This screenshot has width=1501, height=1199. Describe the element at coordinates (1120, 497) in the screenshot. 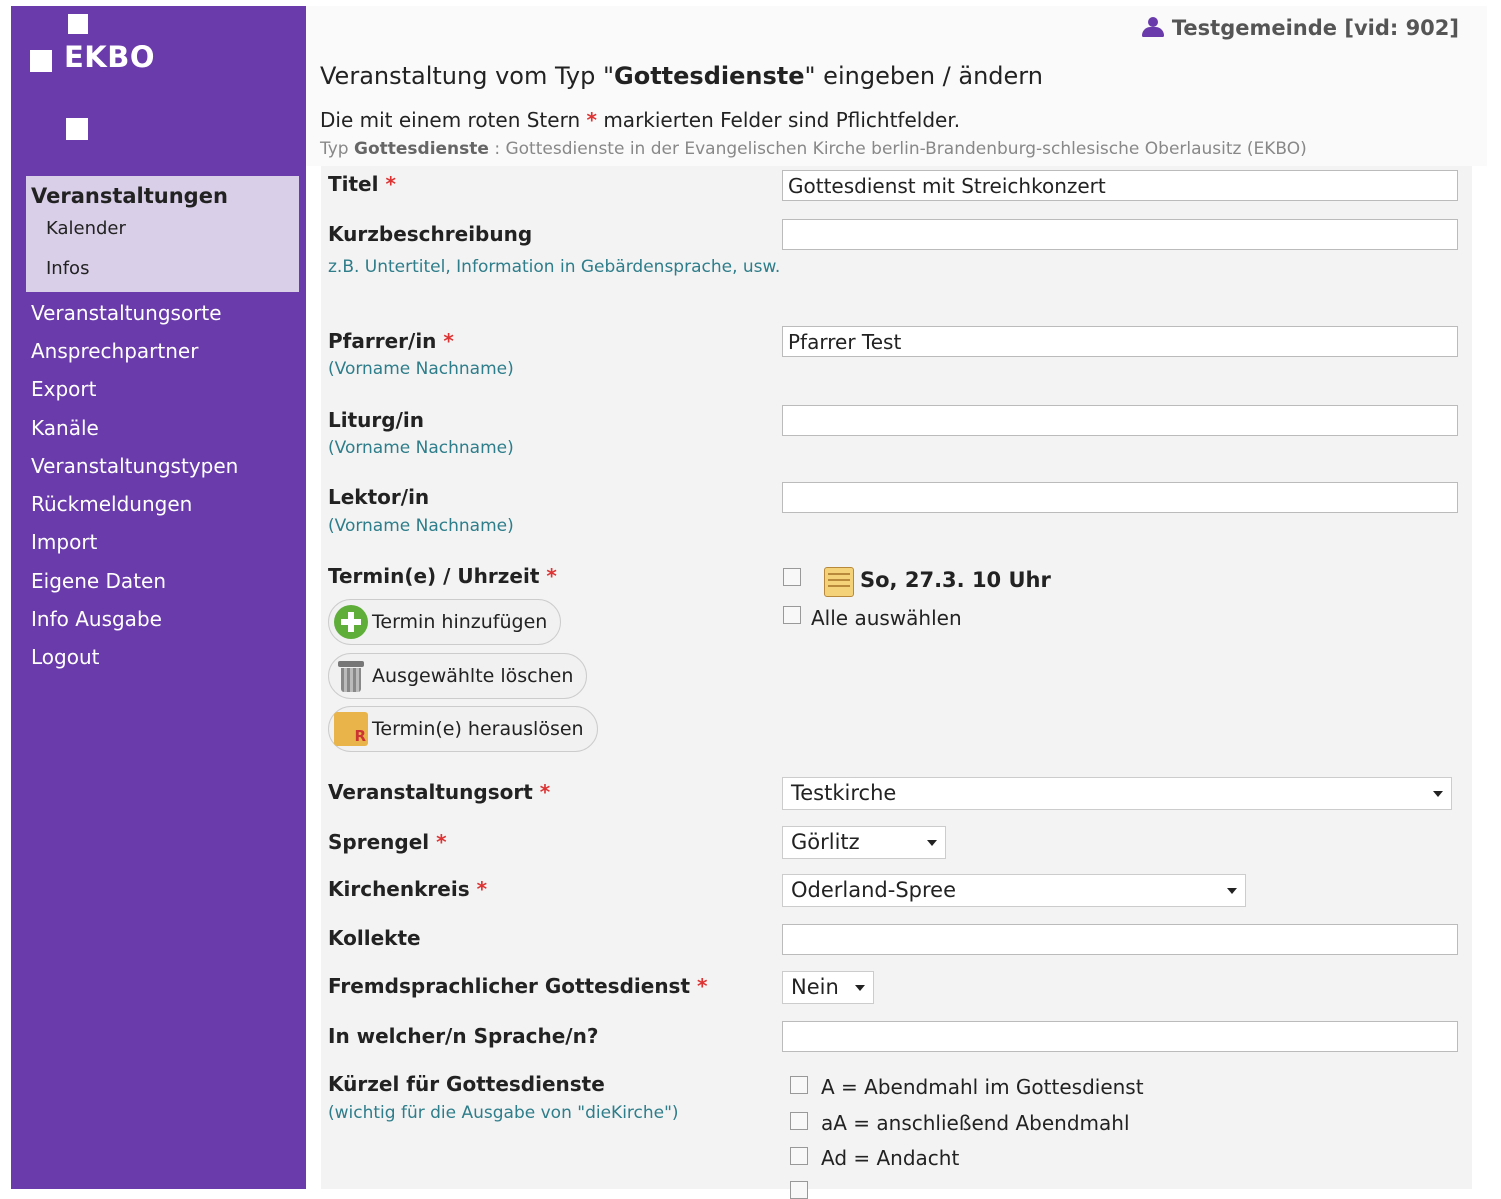

I see `lektor-input` at that location.